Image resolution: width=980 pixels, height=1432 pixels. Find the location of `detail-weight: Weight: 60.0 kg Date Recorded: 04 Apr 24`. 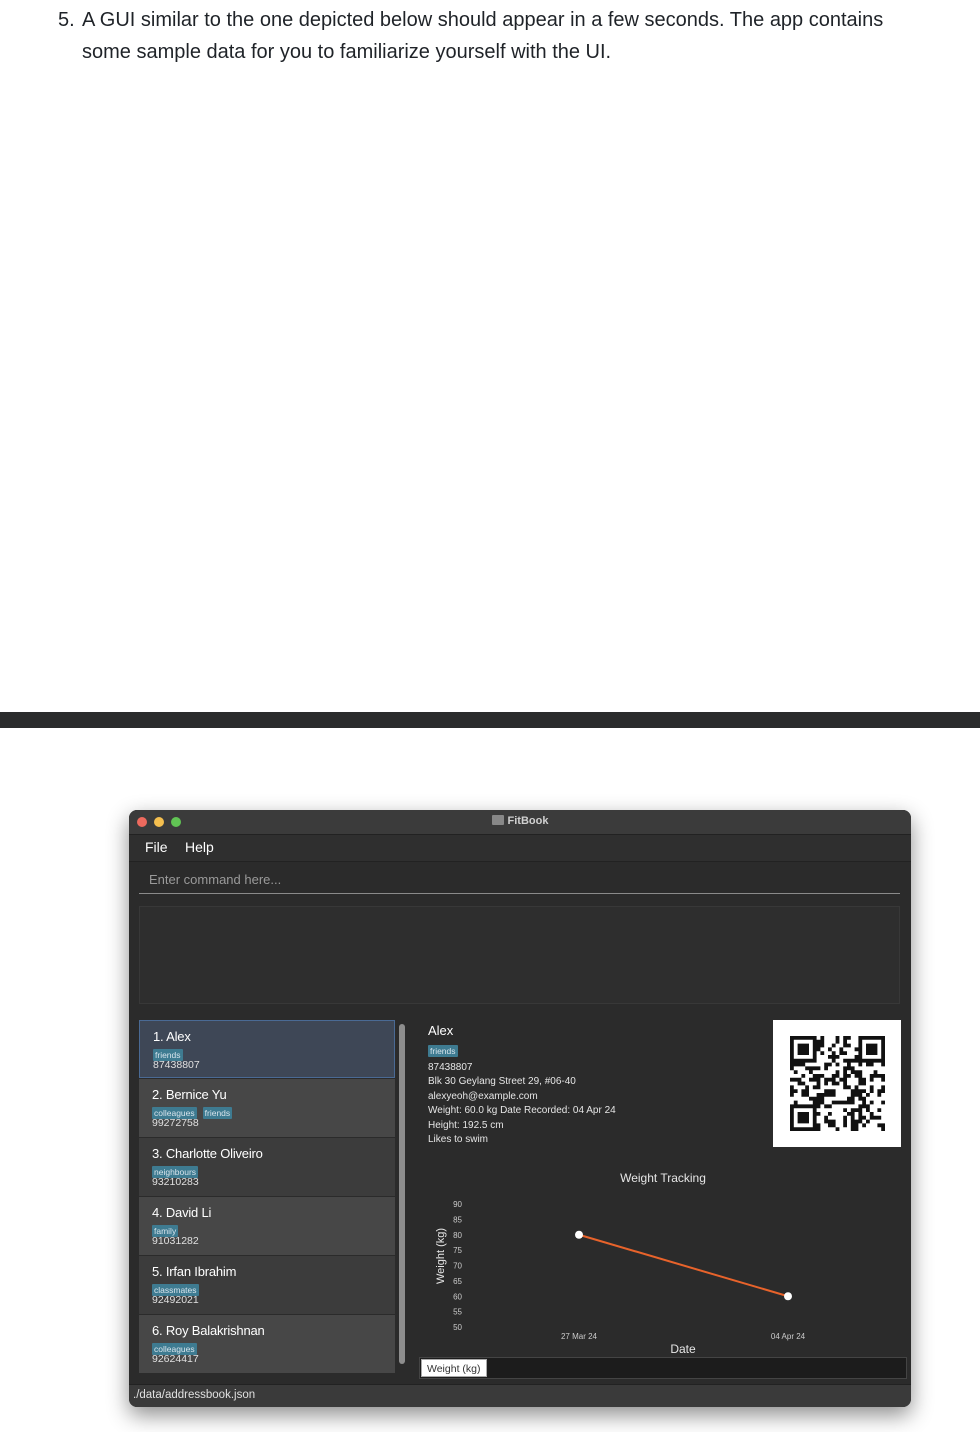

detail-weight: Weight: 60.0 kg Date Recorded: 04 Apr 24 is located at coordinates (522, 1110).